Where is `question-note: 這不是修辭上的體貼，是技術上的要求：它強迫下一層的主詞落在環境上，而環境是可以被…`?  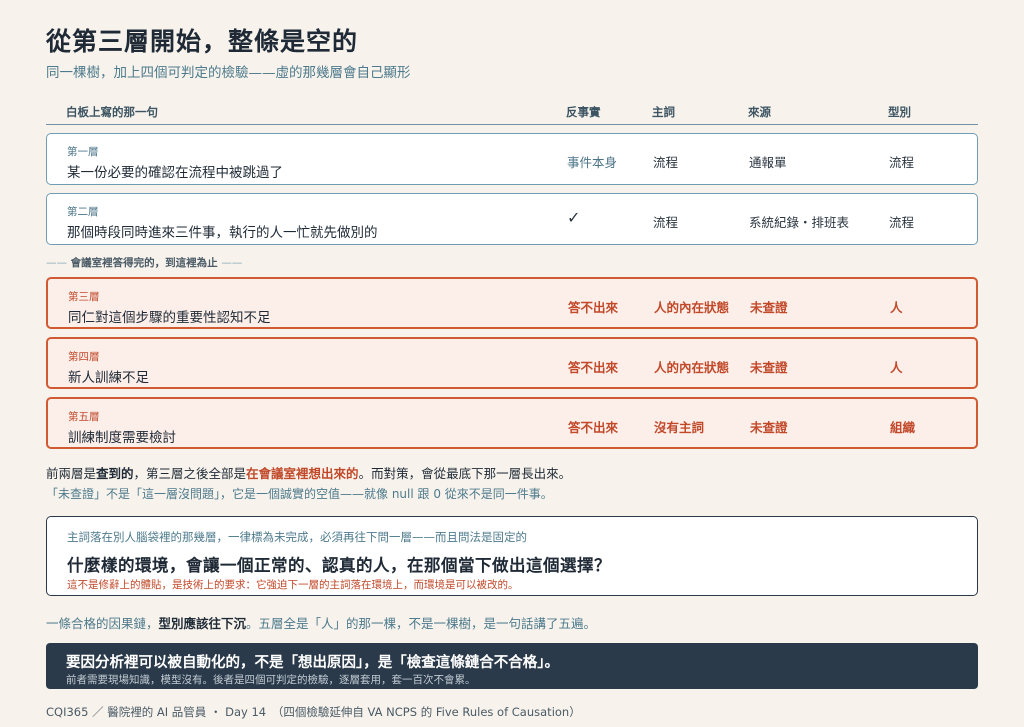 question-note: 這不是修辭上的體貼，是技術上的要求：它強迫下一層的主詞落在環境上，而環境是可以被… is located at coordinates (293, 585).